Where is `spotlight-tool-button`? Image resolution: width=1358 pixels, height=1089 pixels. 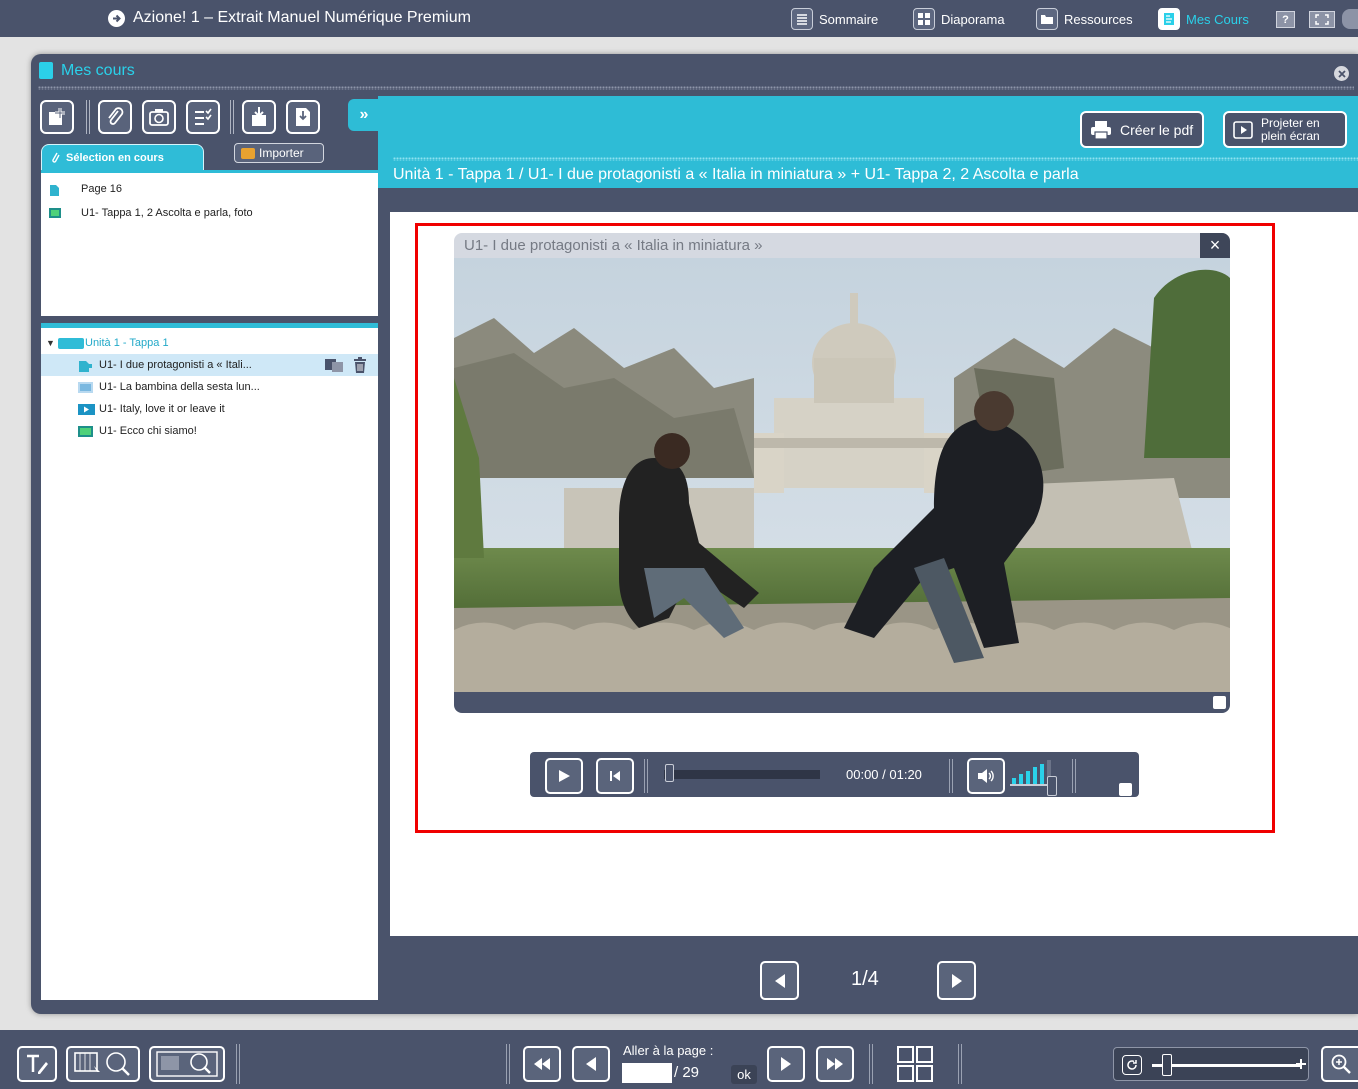 spotlight-tool-button is located at coordinates (187, 1064).